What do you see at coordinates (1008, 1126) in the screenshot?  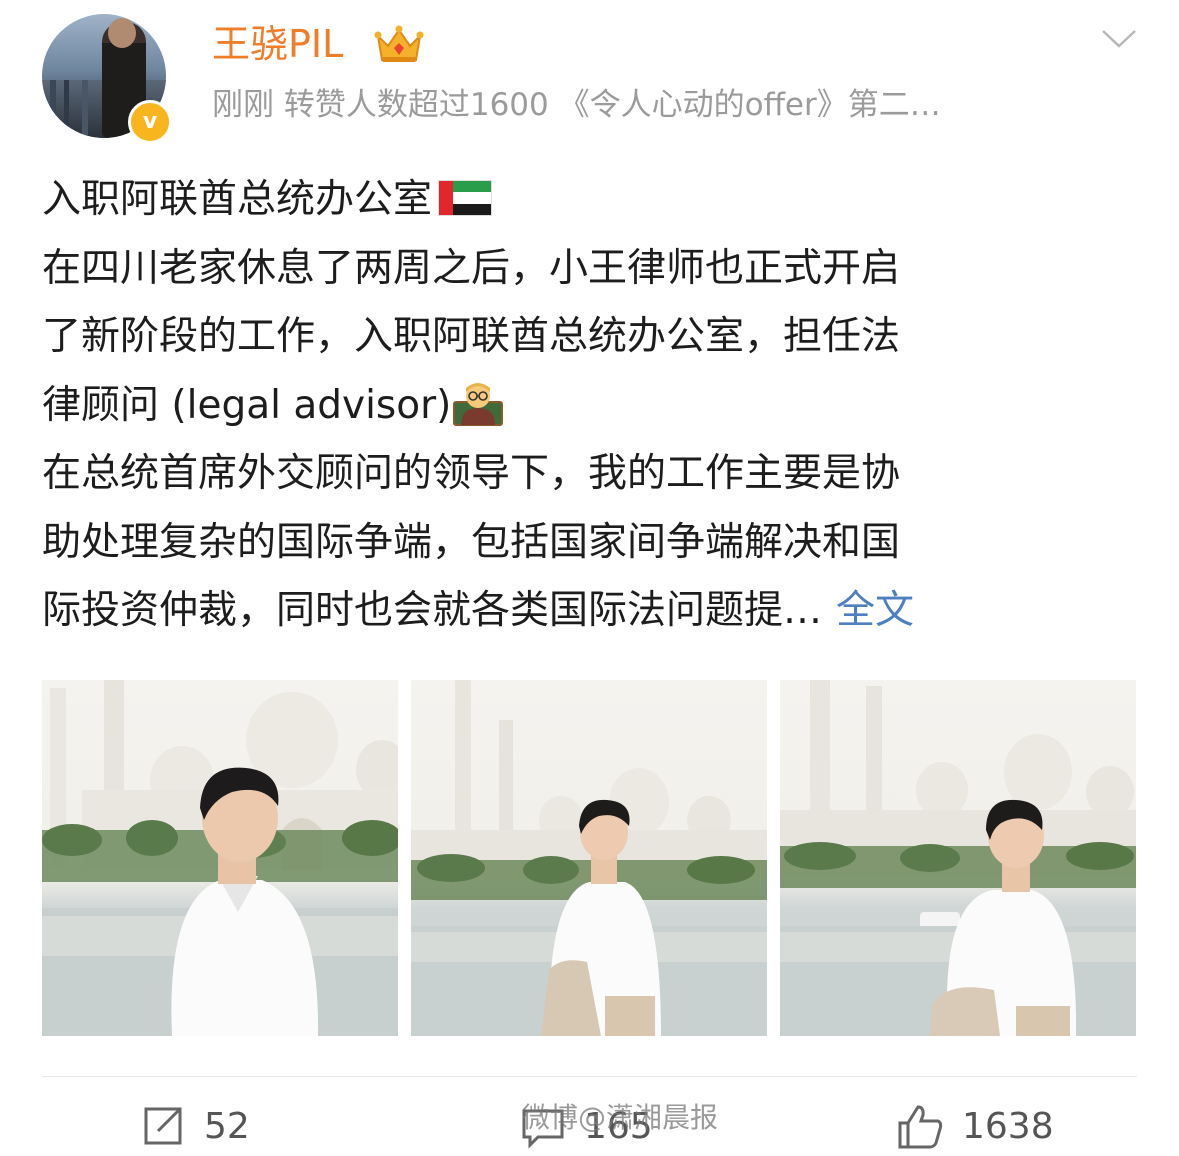 I see `like-count: 1638` at bounding box center [1008, 1126].